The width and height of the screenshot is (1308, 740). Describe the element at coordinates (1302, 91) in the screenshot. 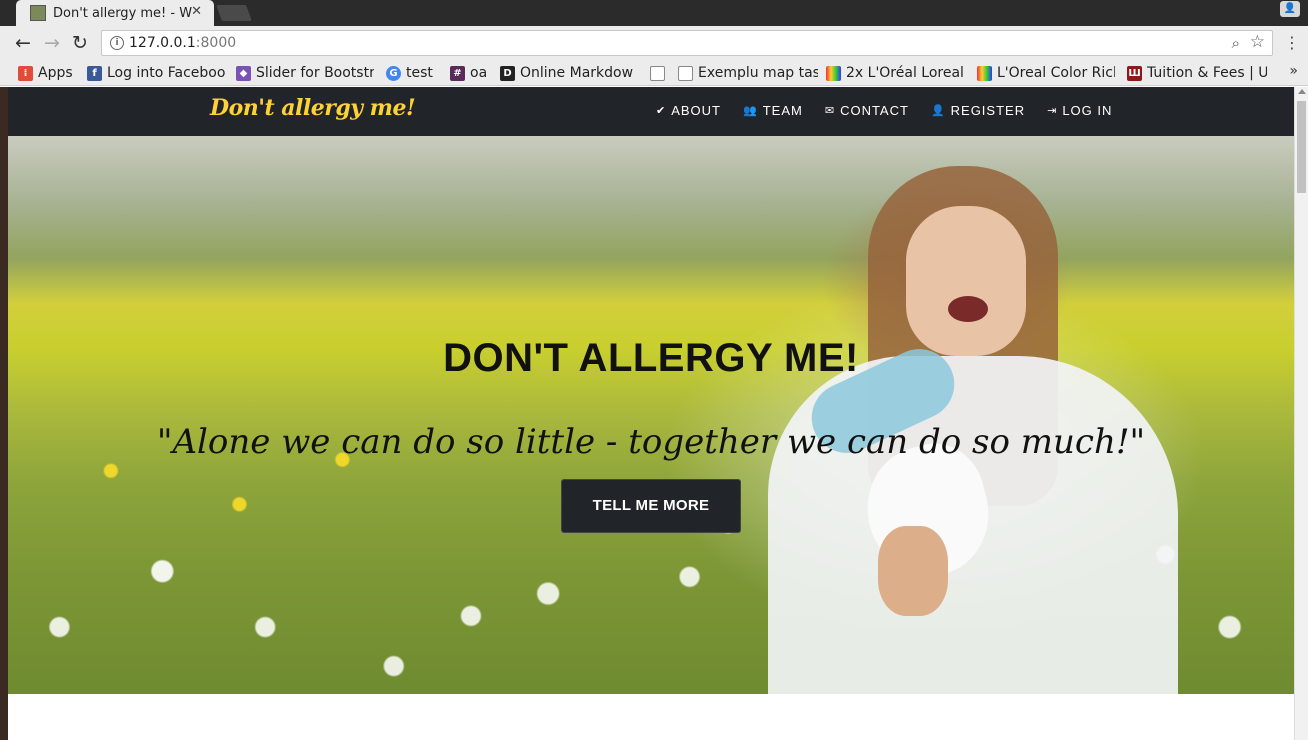

I see `scroll-up-arrow-icon` at that location.